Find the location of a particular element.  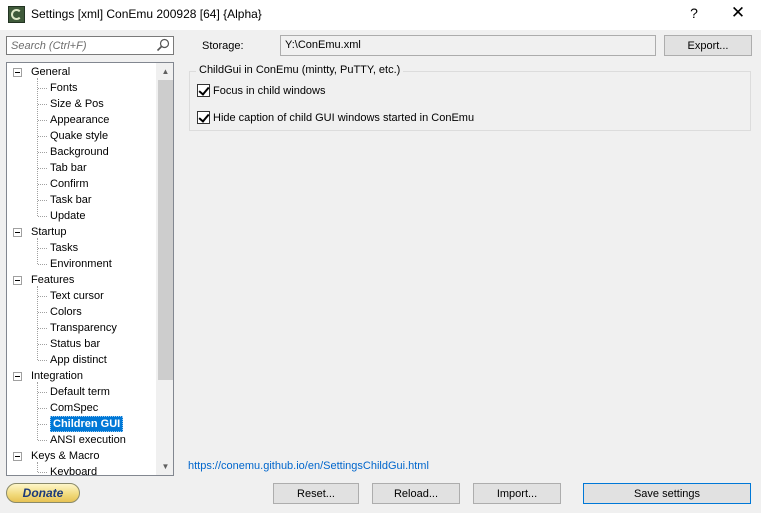

search-field is located at coordinates (90, 45).